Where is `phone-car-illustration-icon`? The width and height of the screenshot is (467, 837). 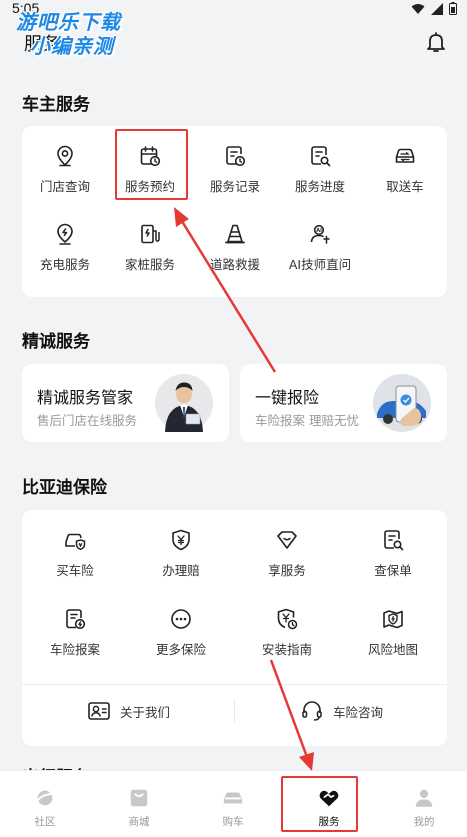 phone-car-illustration-icon is located at coordinates (402, 403).